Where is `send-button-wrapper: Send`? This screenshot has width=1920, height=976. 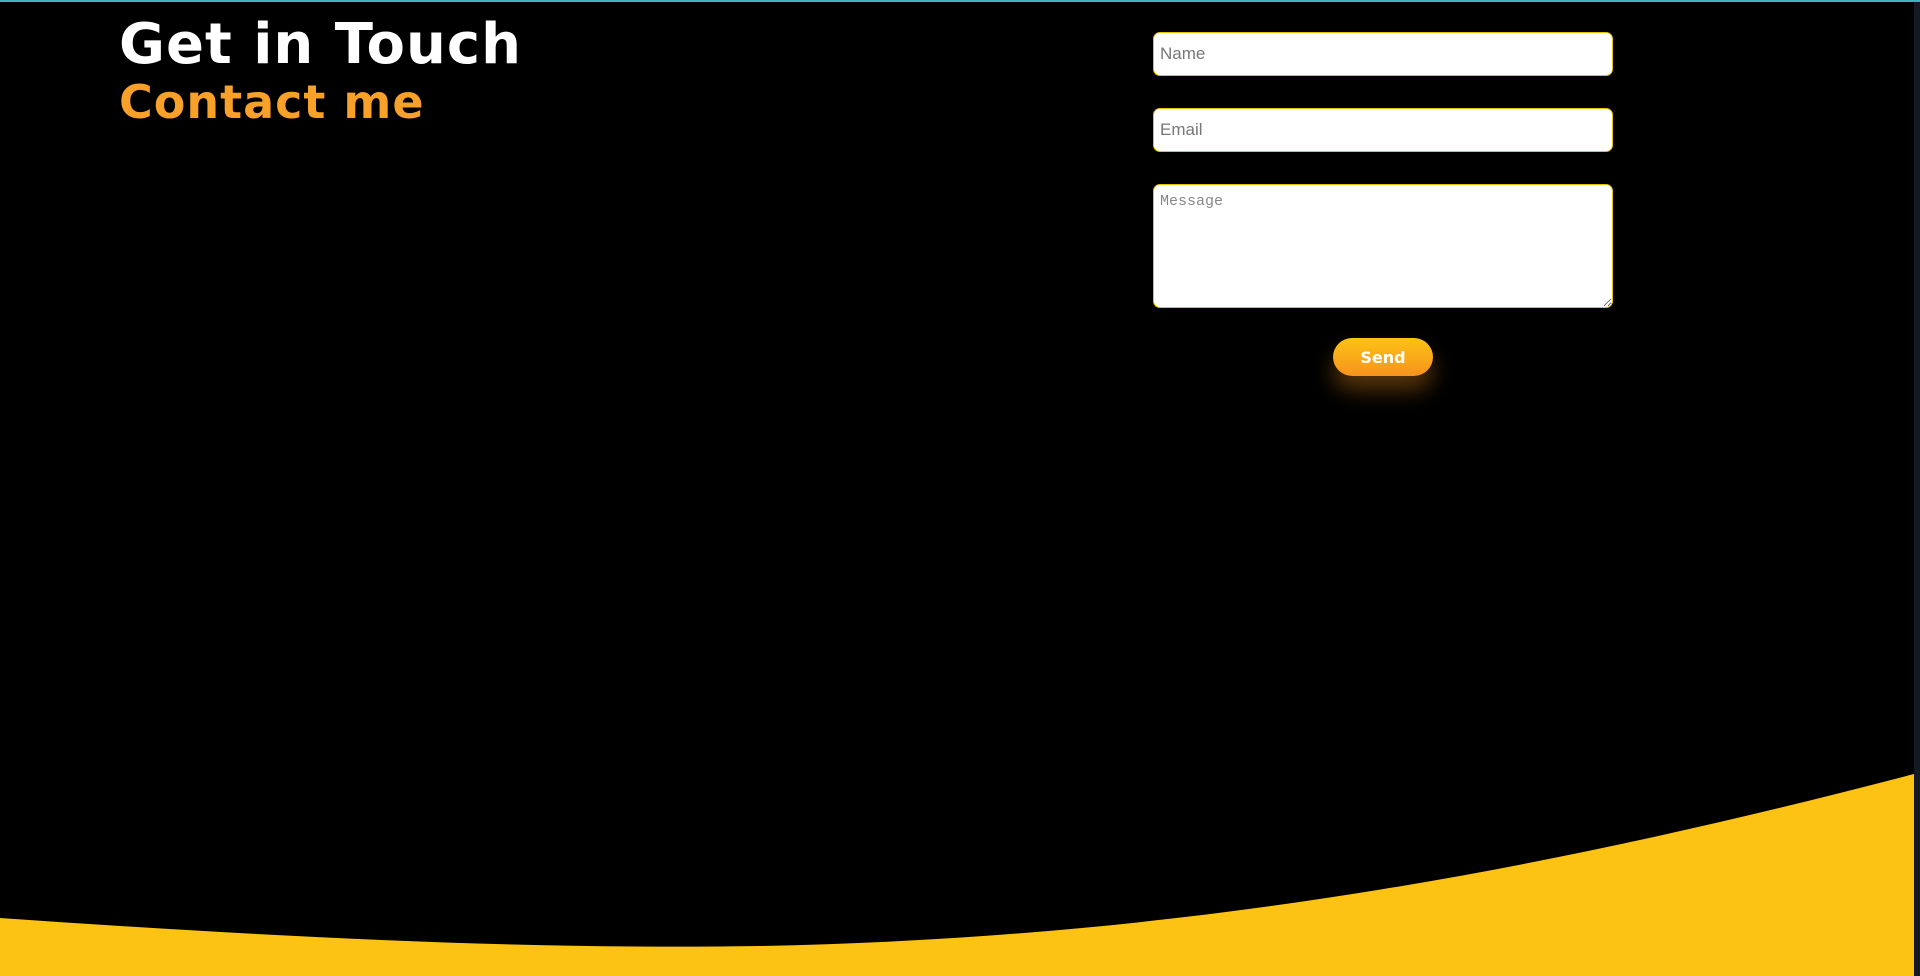 send-button-wrapper: Send is located at coordinates (1383, 357).